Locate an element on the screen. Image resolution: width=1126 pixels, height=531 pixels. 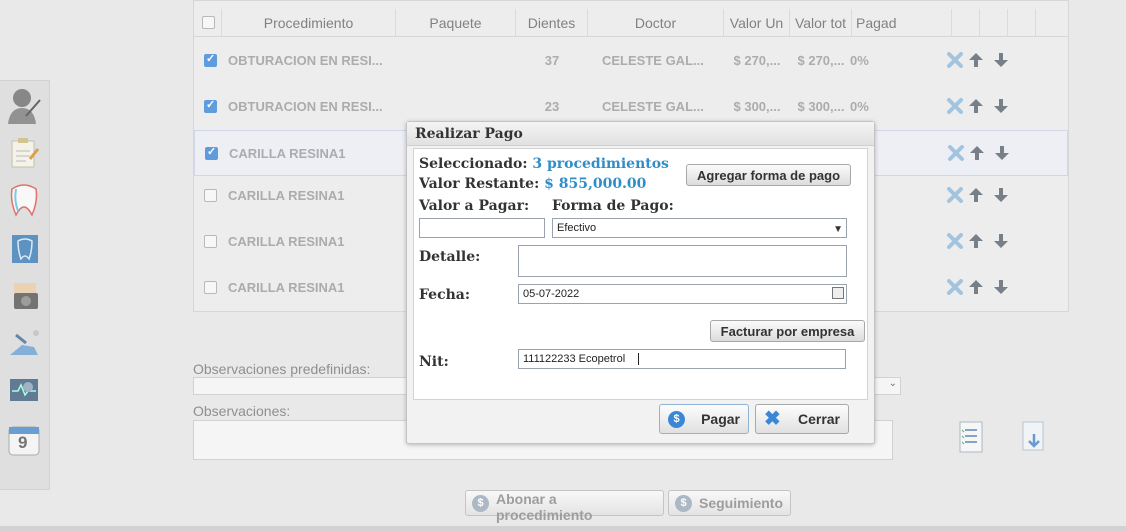
coin-icon: $ is located at coordinates (676, 419).